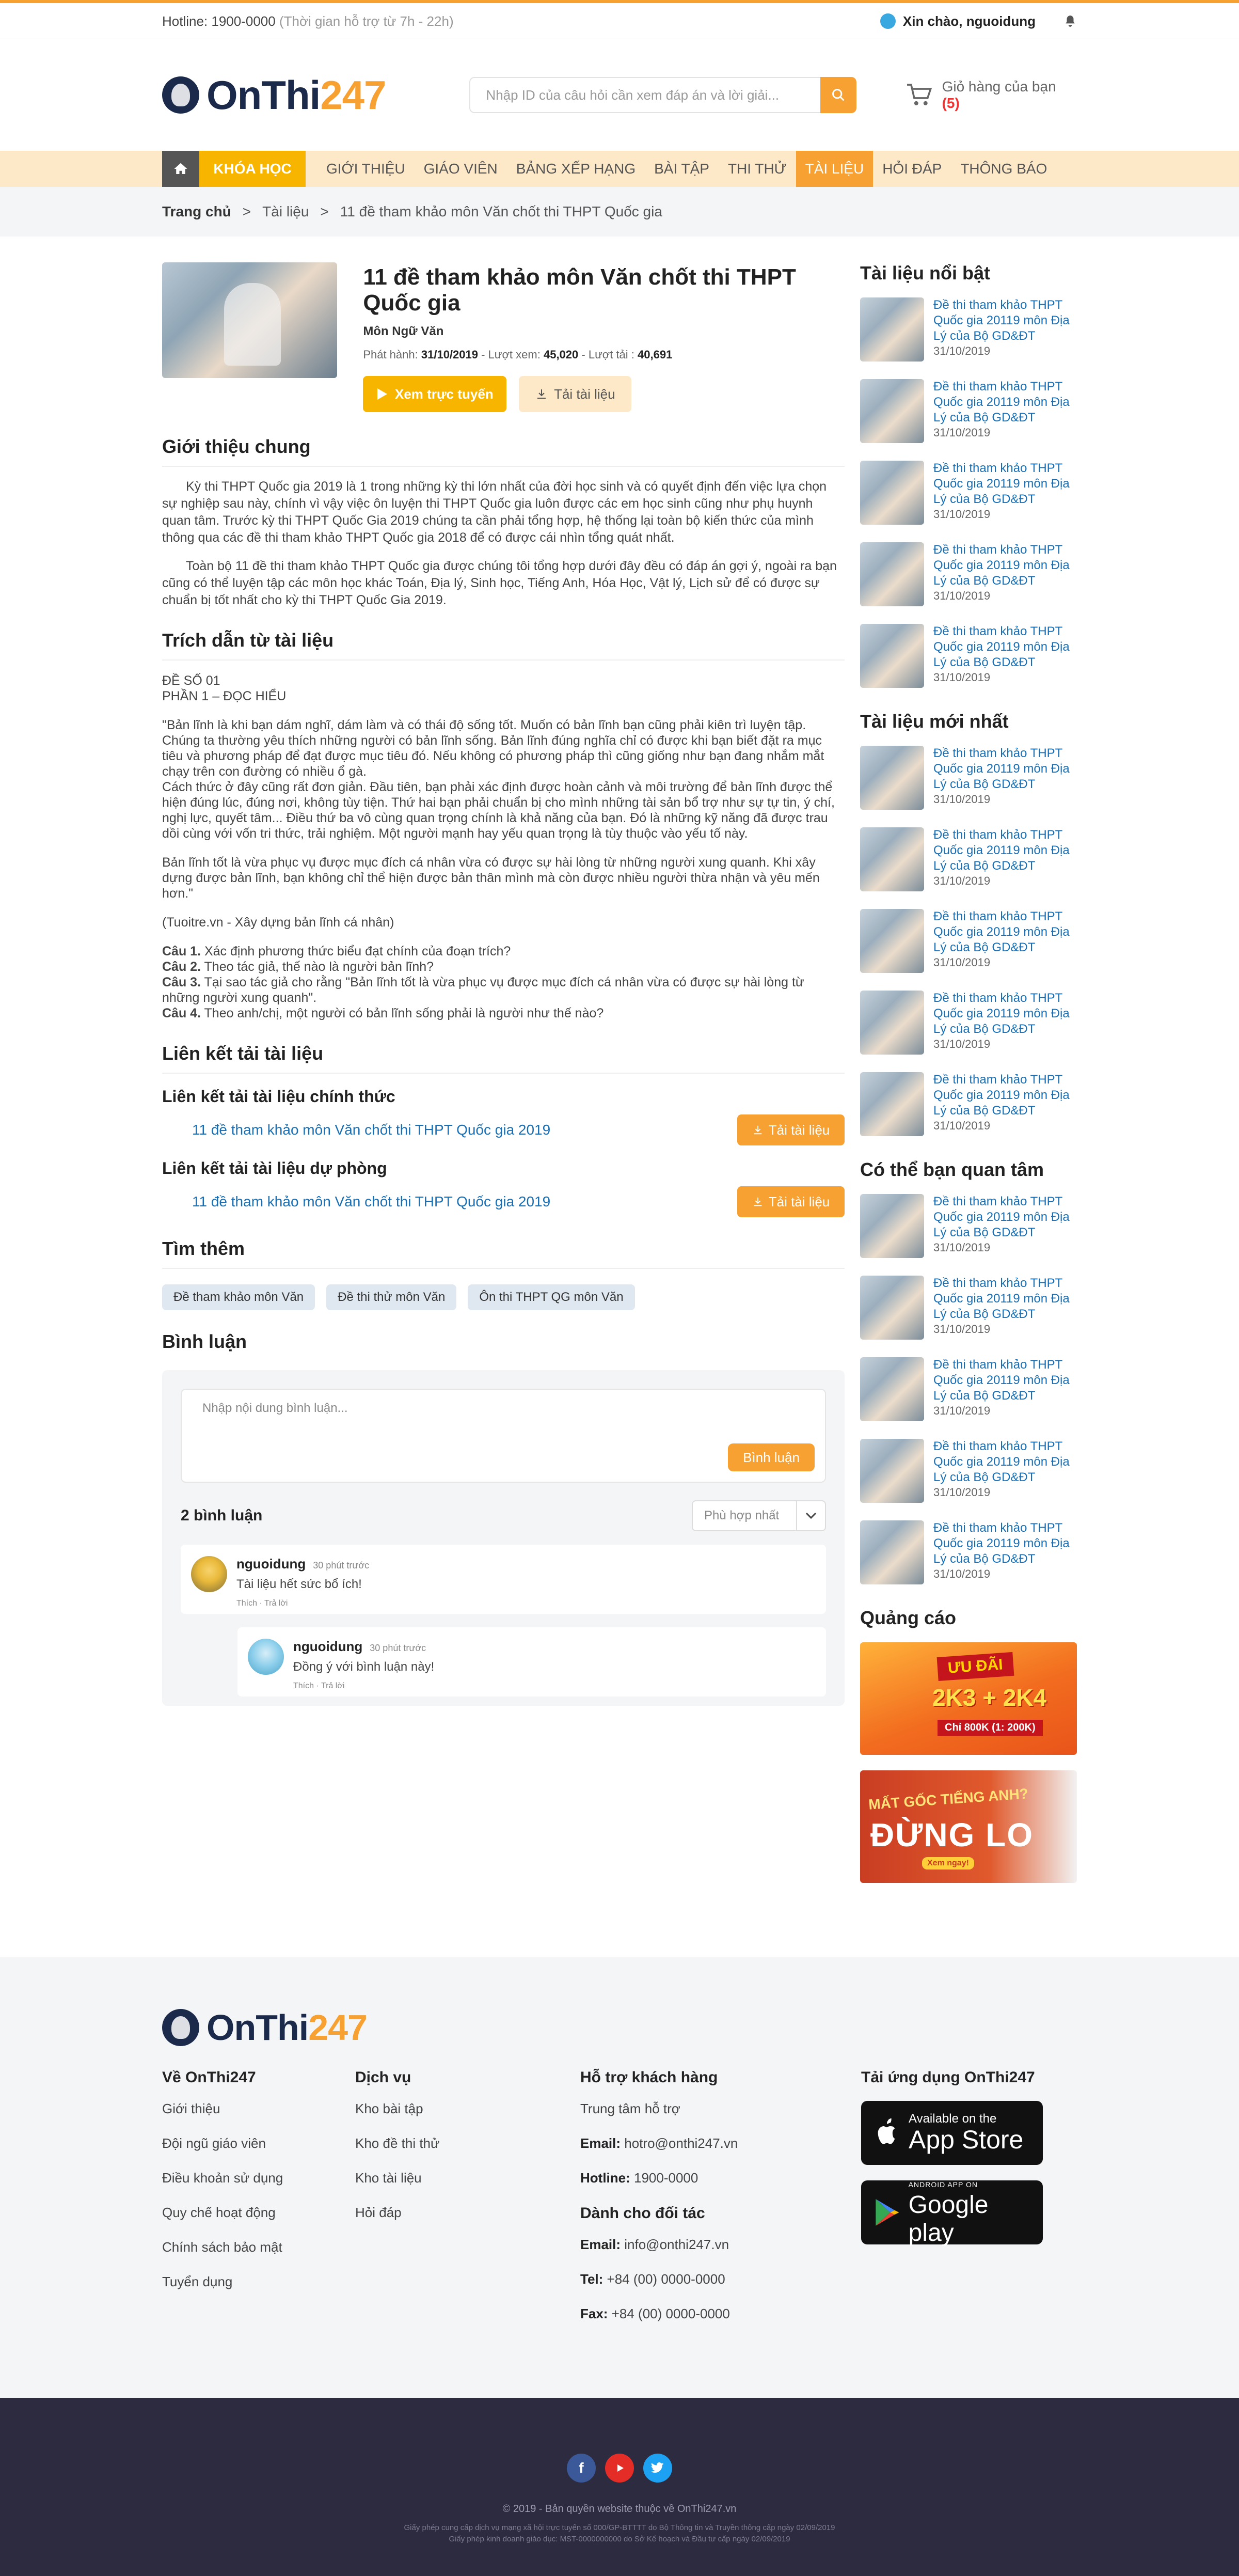 This screenshot has width=1239, height=2576. Describe the element at coordinates (258, 2213) in the screenshot. I see `footer-link: Quy chế hoạt động` at that location.